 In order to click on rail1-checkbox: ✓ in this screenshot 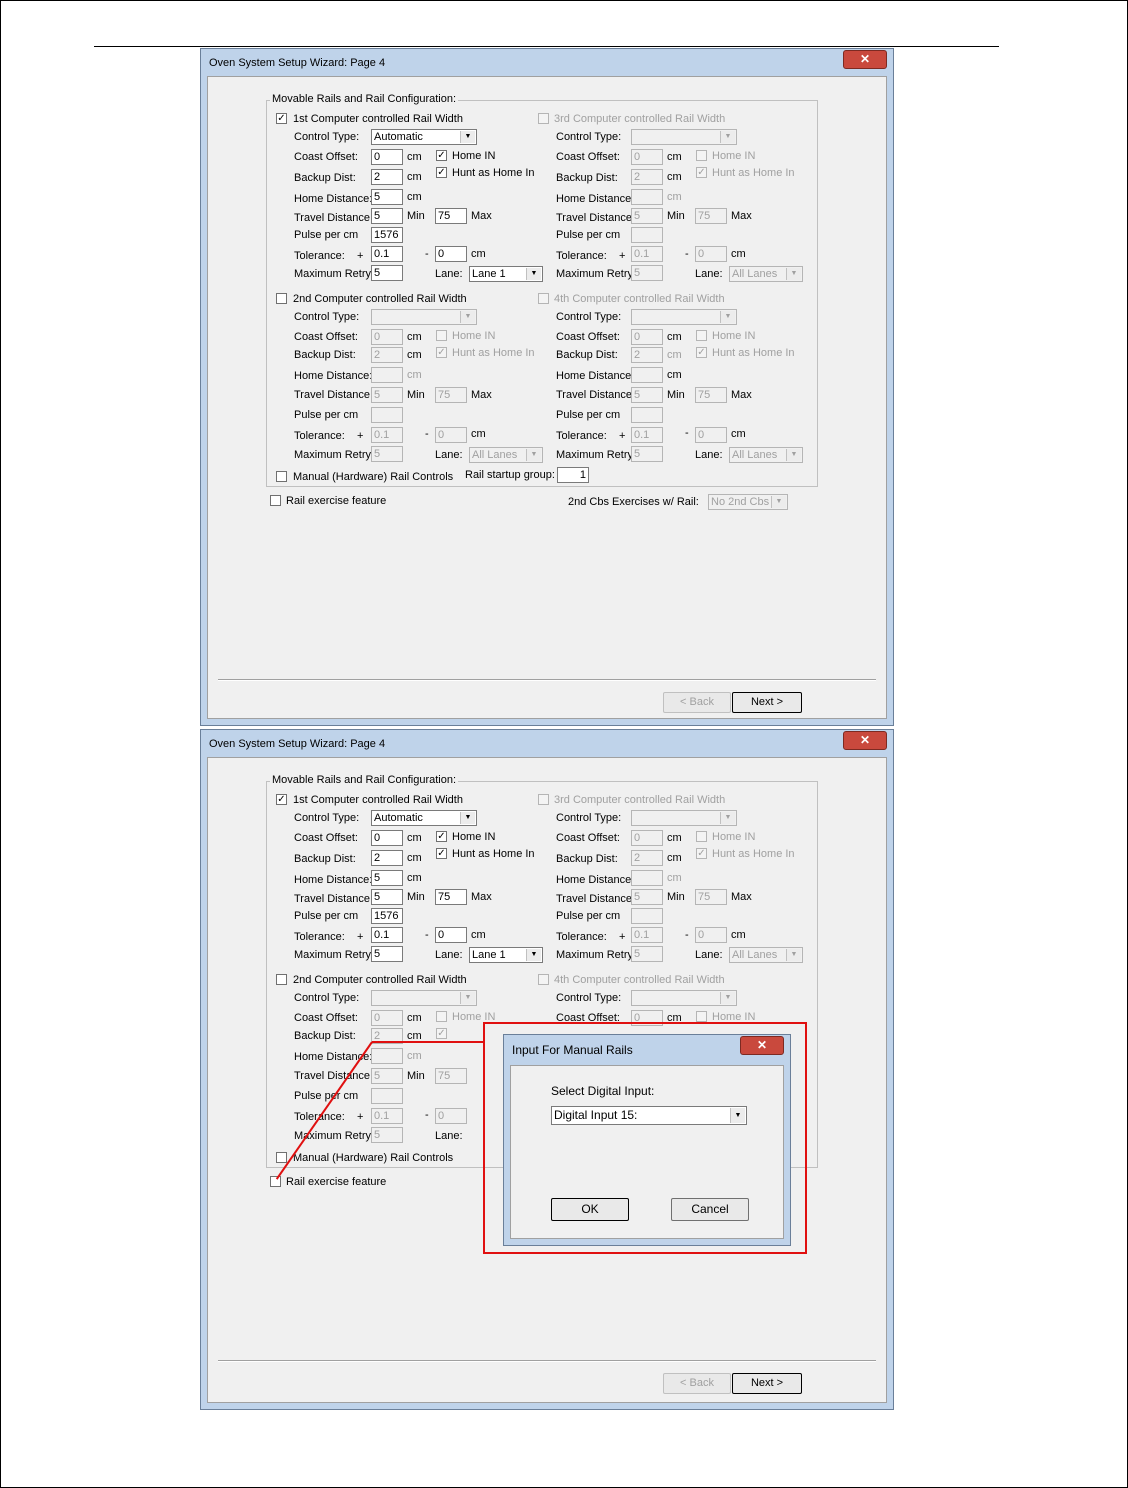, I will do `click(281, 118)`.